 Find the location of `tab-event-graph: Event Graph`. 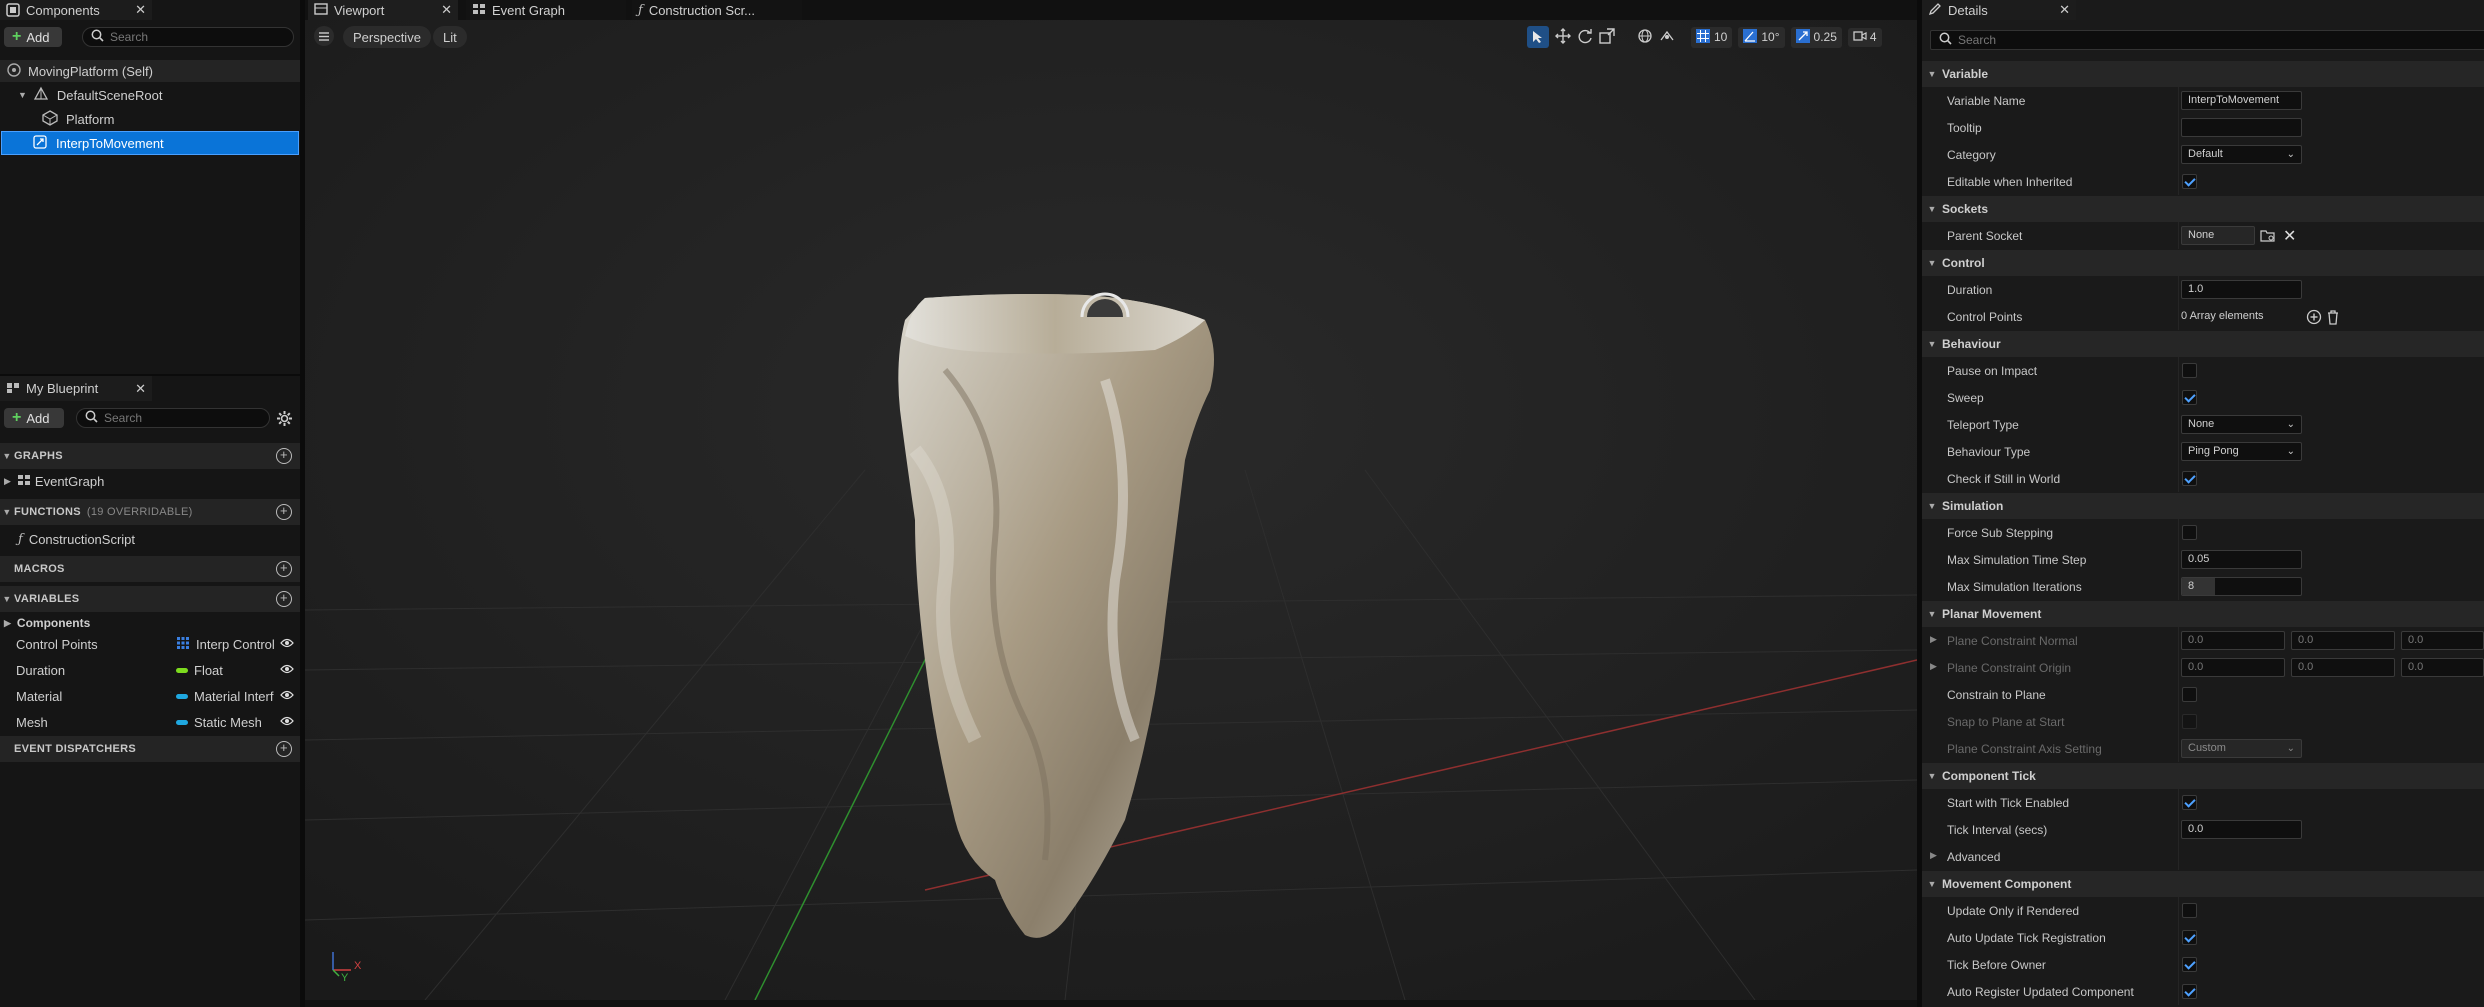

tab-event-graph: Event Graph is located at coordinates (546, 10).